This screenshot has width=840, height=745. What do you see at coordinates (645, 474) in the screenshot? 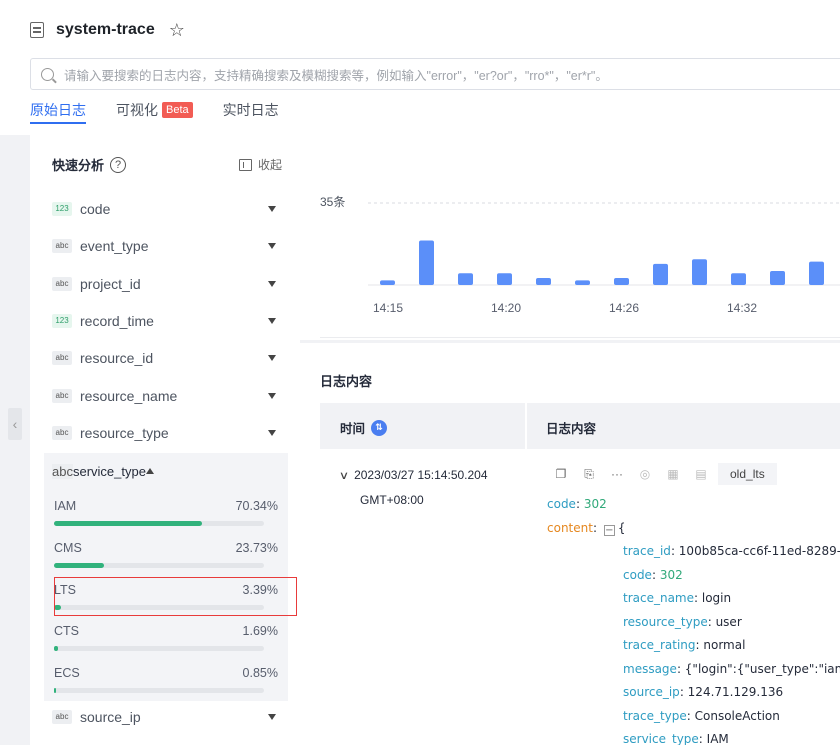
I see `pin-icon: ◎` at bounding box center [645, 474].